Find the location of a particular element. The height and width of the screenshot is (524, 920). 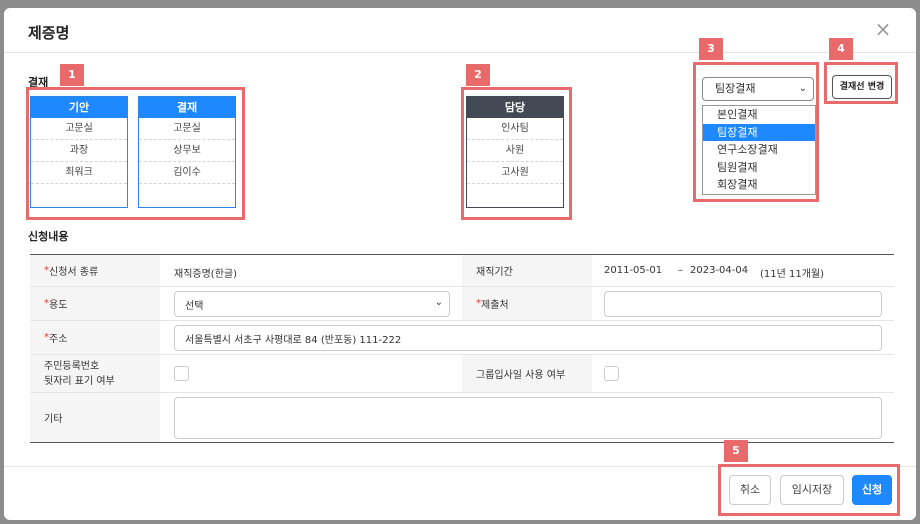

approval-col-approve: 결재 고문실 상무보 김이수 is located at coordinates (187, 152).